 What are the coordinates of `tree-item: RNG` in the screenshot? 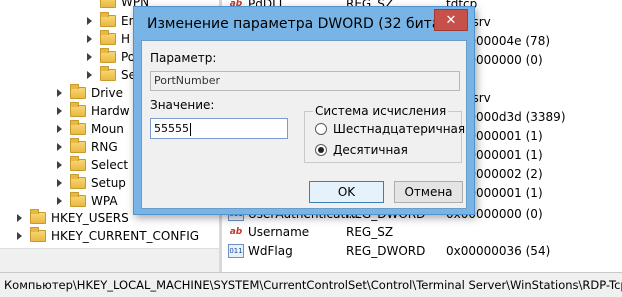 It's located at (86, 146).